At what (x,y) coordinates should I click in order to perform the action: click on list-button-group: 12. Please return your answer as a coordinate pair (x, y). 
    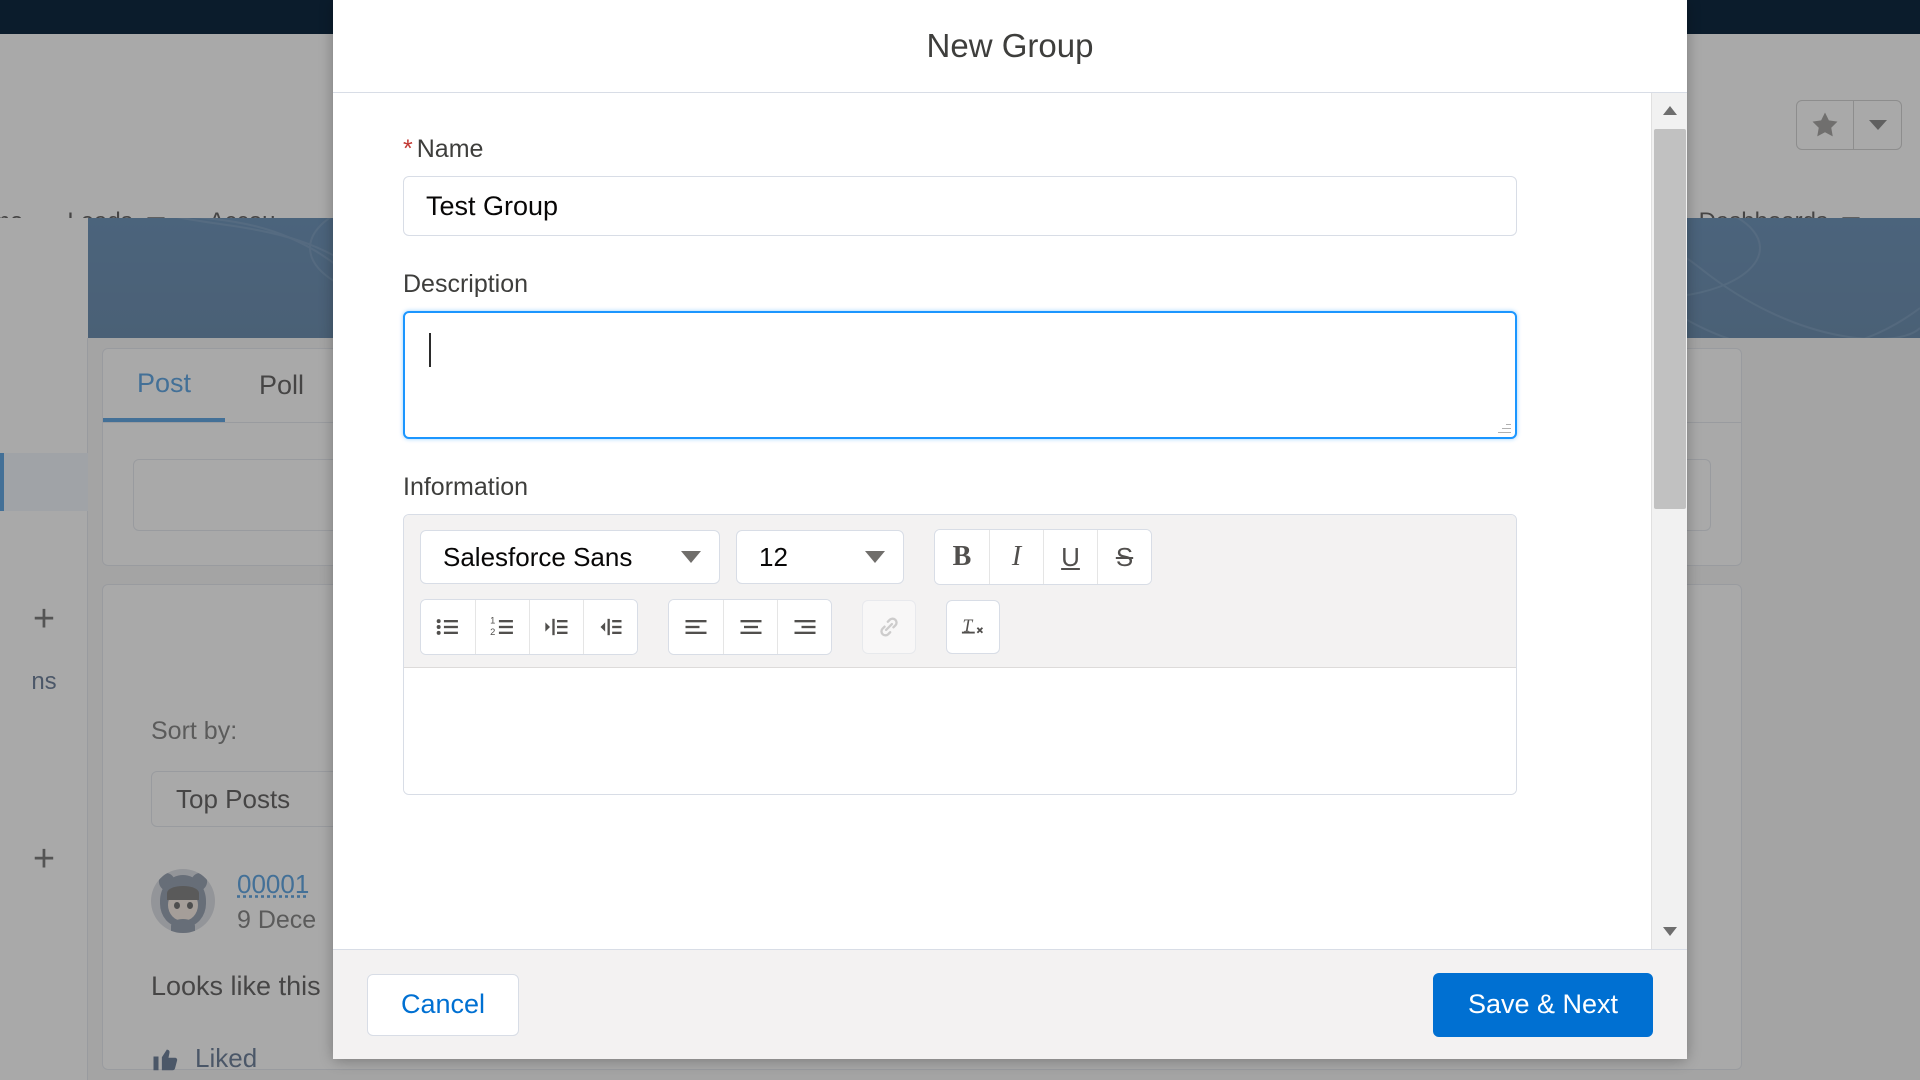
    Looking at the image, I should click on (529, 627).